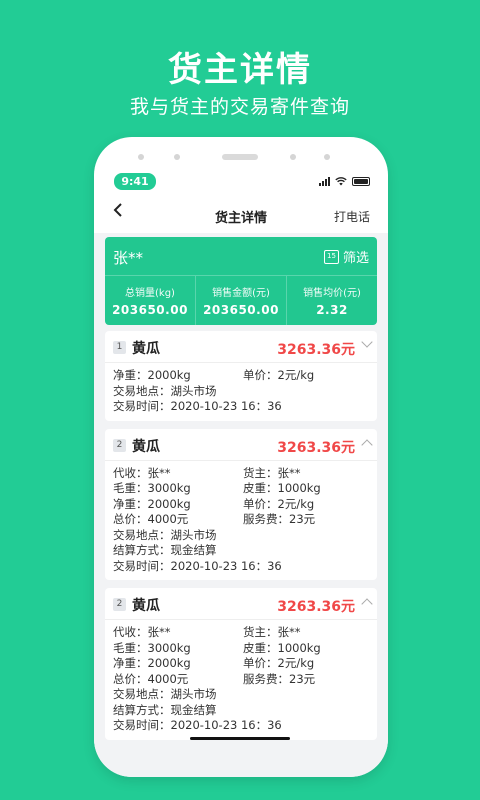  Describe the element at coordinates (241, 347) in the screenshot. I see `transaction-header: 1 黄瓜 3263.36元` at that location.